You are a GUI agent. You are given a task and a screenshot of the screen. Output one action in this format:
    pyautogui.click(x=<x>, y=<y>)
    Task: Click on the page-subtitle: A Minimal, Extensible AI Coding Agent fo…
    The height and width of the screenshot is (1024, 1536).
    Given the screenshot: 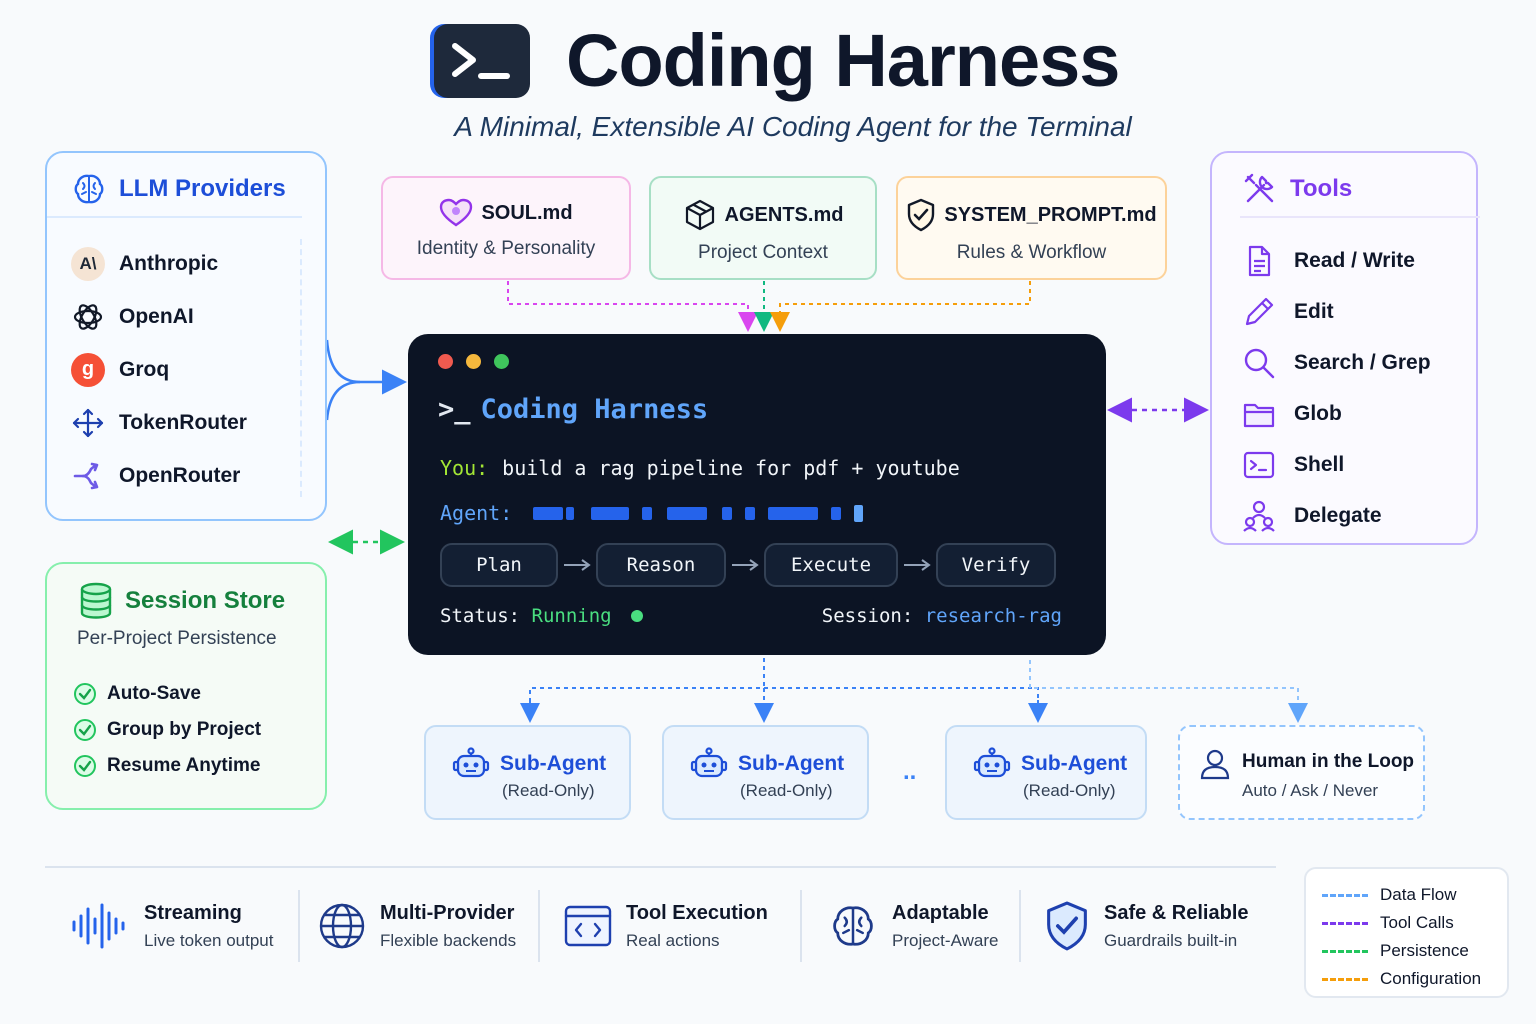 What is the action you would take?
    pyautogui.click(x=793, y=126)
    